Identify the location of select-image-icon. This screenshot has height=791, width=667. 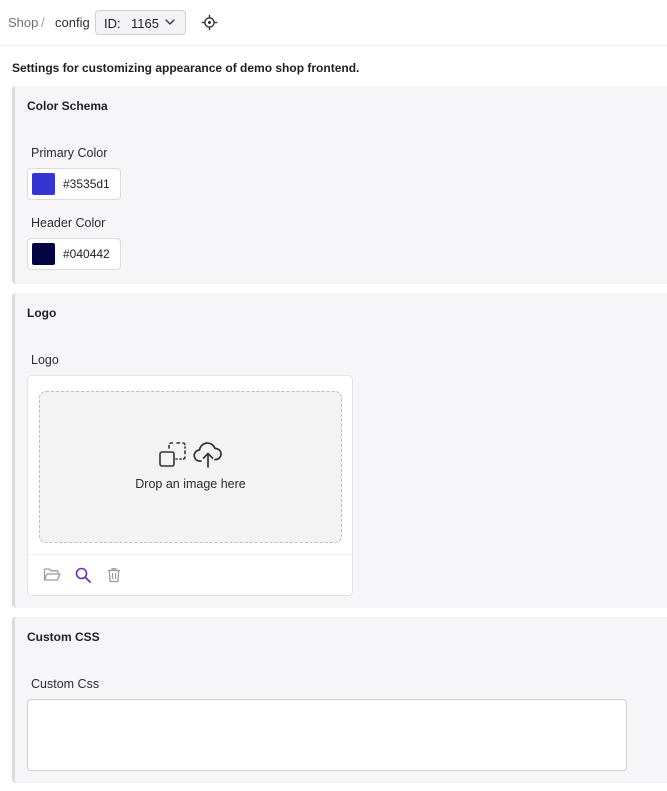
(172, 454).